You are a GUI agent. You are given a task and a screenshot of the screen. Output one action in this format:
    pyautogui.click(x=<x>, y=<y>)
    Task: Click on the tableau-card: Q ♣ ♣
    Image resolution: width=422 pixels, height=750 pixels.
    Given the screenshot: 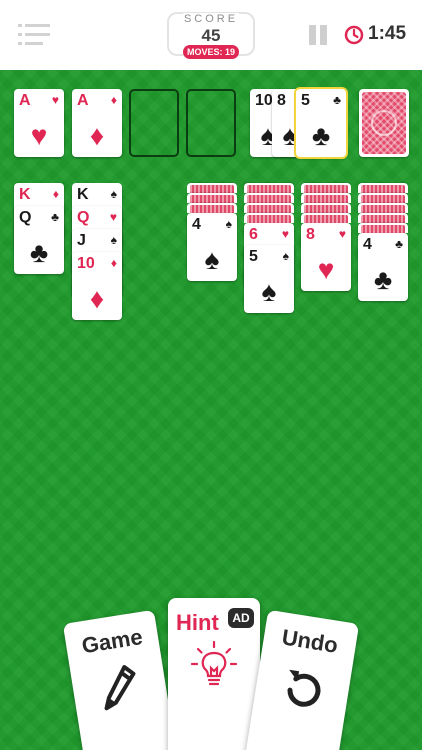 What is the action you would take?
    pyautogui.click(x=39, y=240)
    